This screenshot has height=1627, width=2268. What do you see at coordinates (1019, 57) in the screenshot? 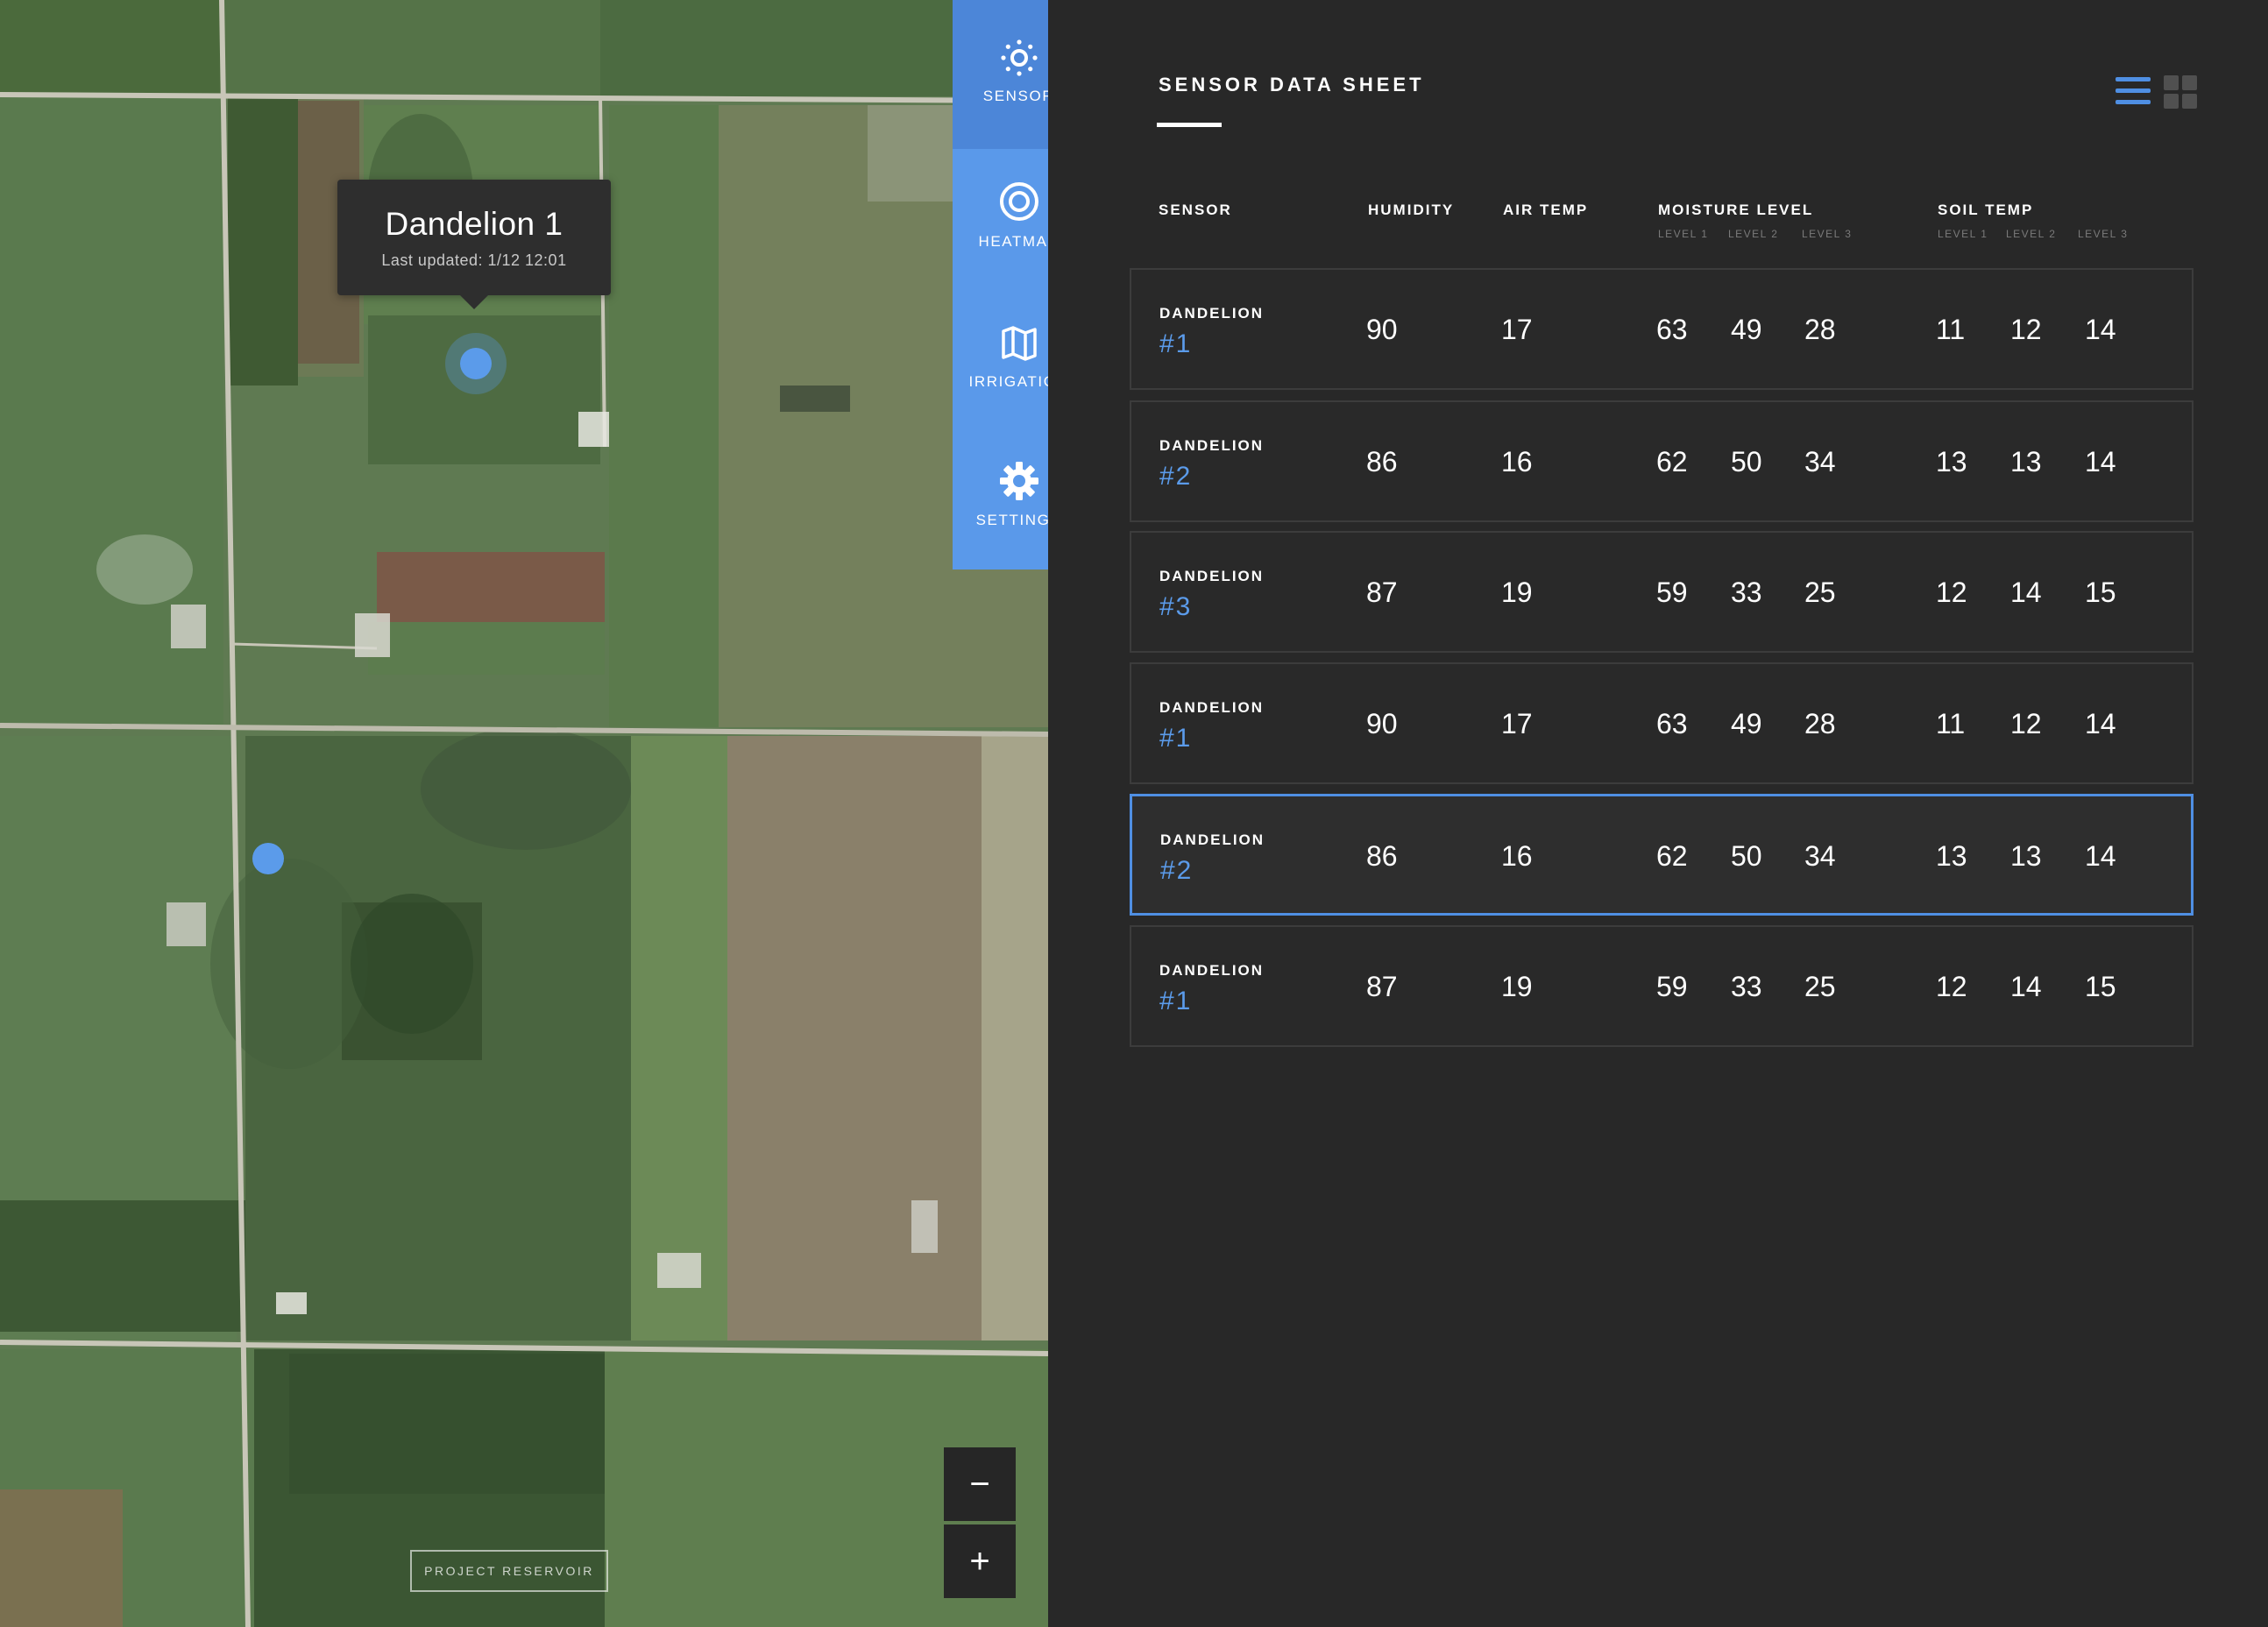
I see `sun-icon` at bounding box center [1019, 57].